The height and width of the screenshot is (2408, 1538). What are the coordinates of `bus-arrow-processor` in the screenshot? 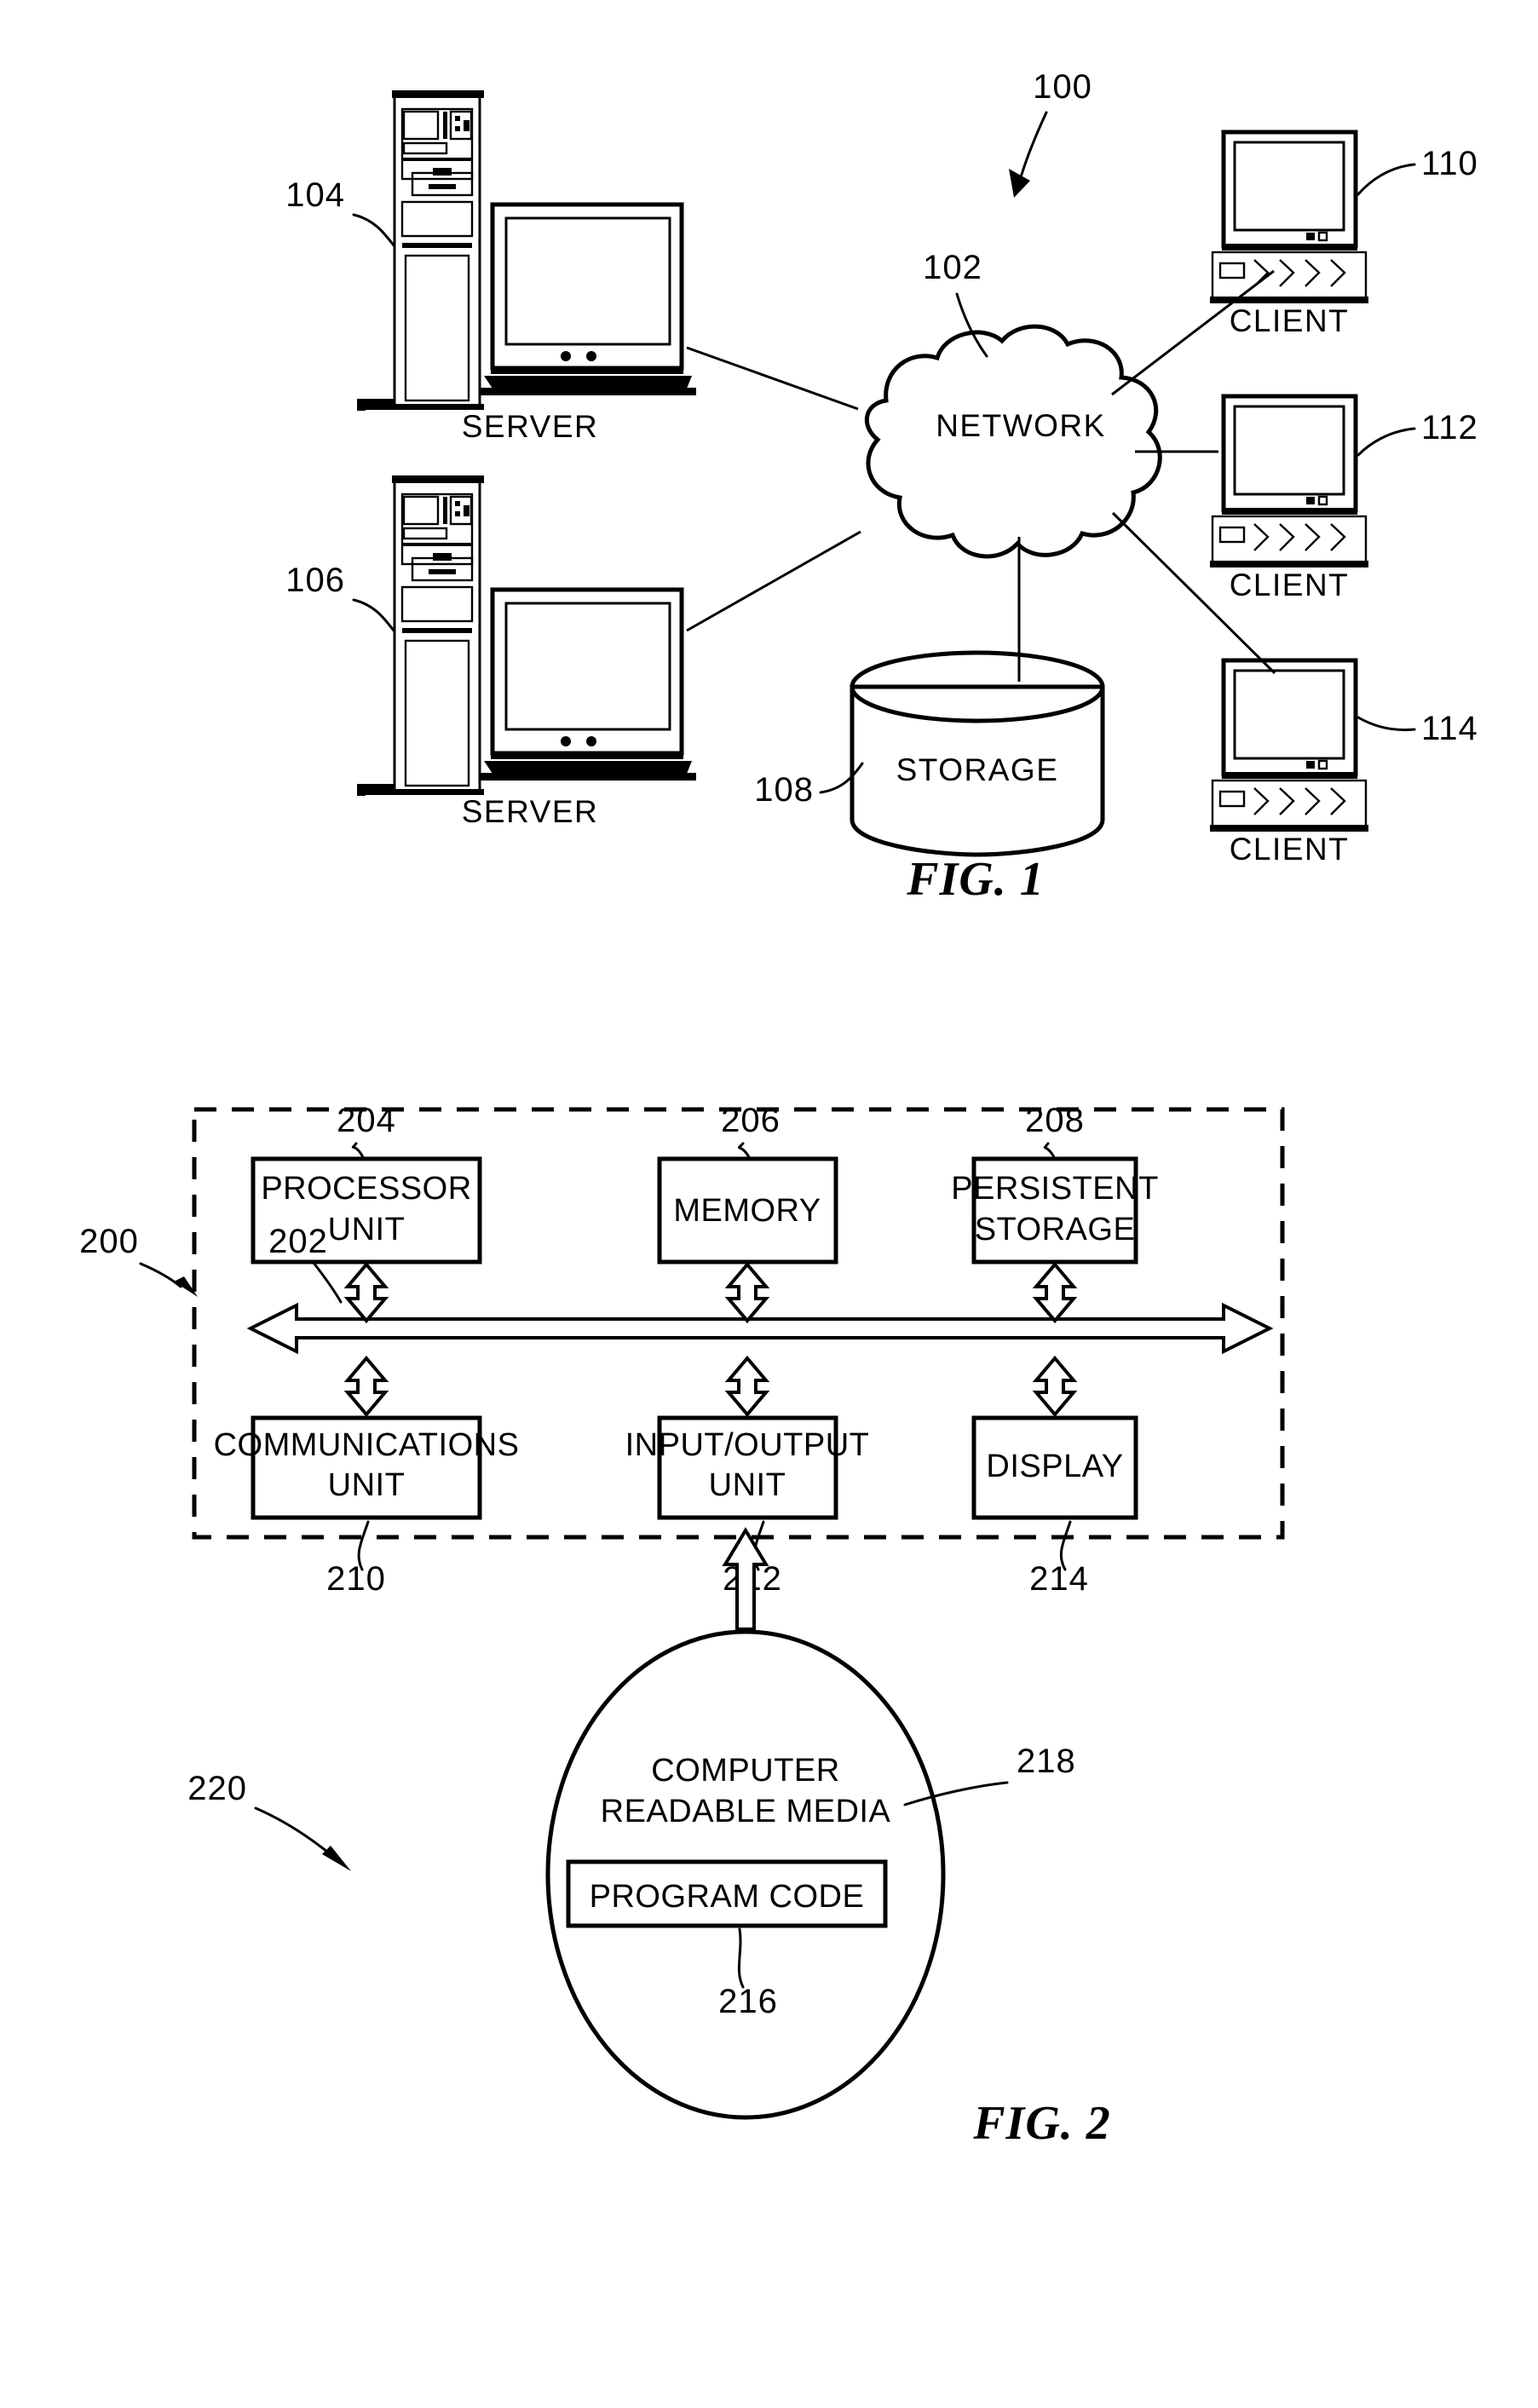 It's located at (366, 1292).